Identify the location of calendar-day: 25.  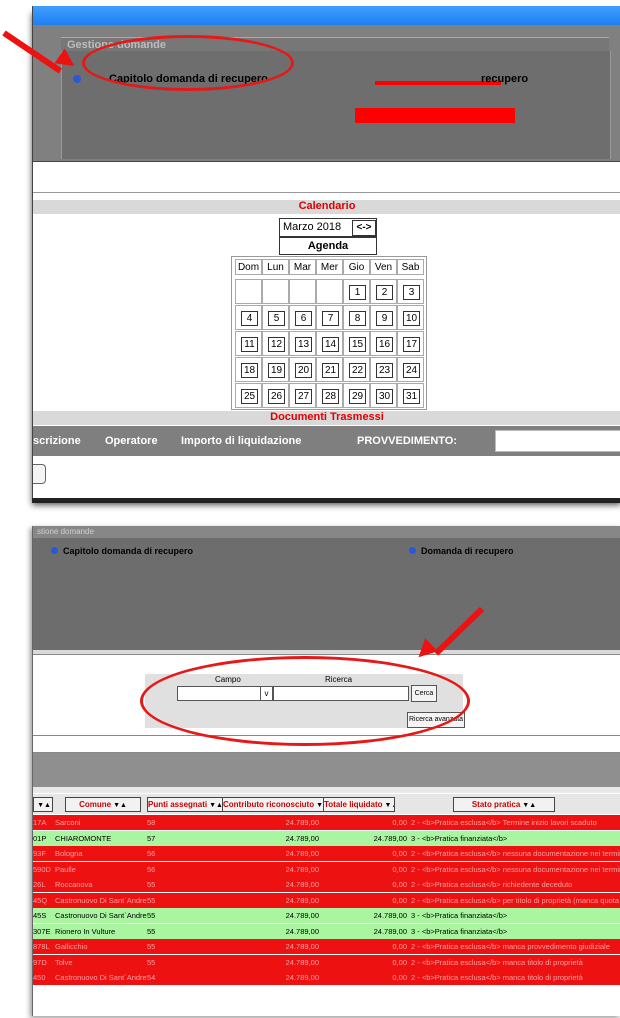
(249, 396).